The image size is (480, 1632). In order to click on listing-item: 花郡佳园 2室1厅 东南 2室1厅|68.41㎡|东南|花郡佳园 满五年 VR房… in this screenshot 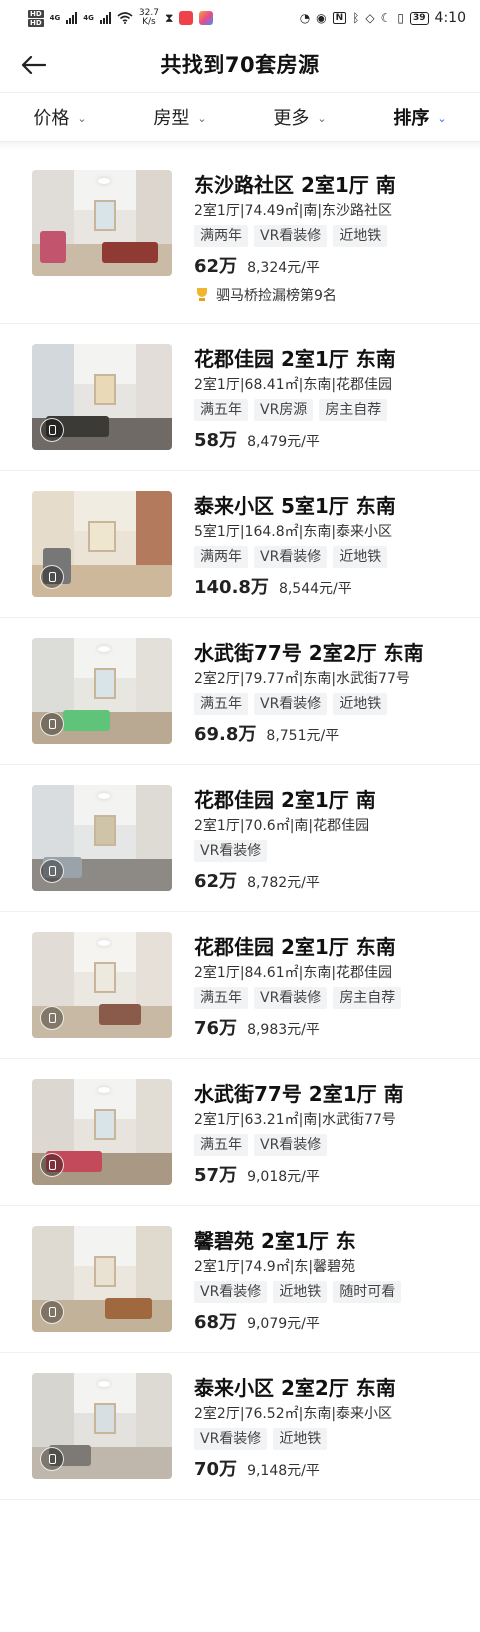, I will do `click(240, 407)`.